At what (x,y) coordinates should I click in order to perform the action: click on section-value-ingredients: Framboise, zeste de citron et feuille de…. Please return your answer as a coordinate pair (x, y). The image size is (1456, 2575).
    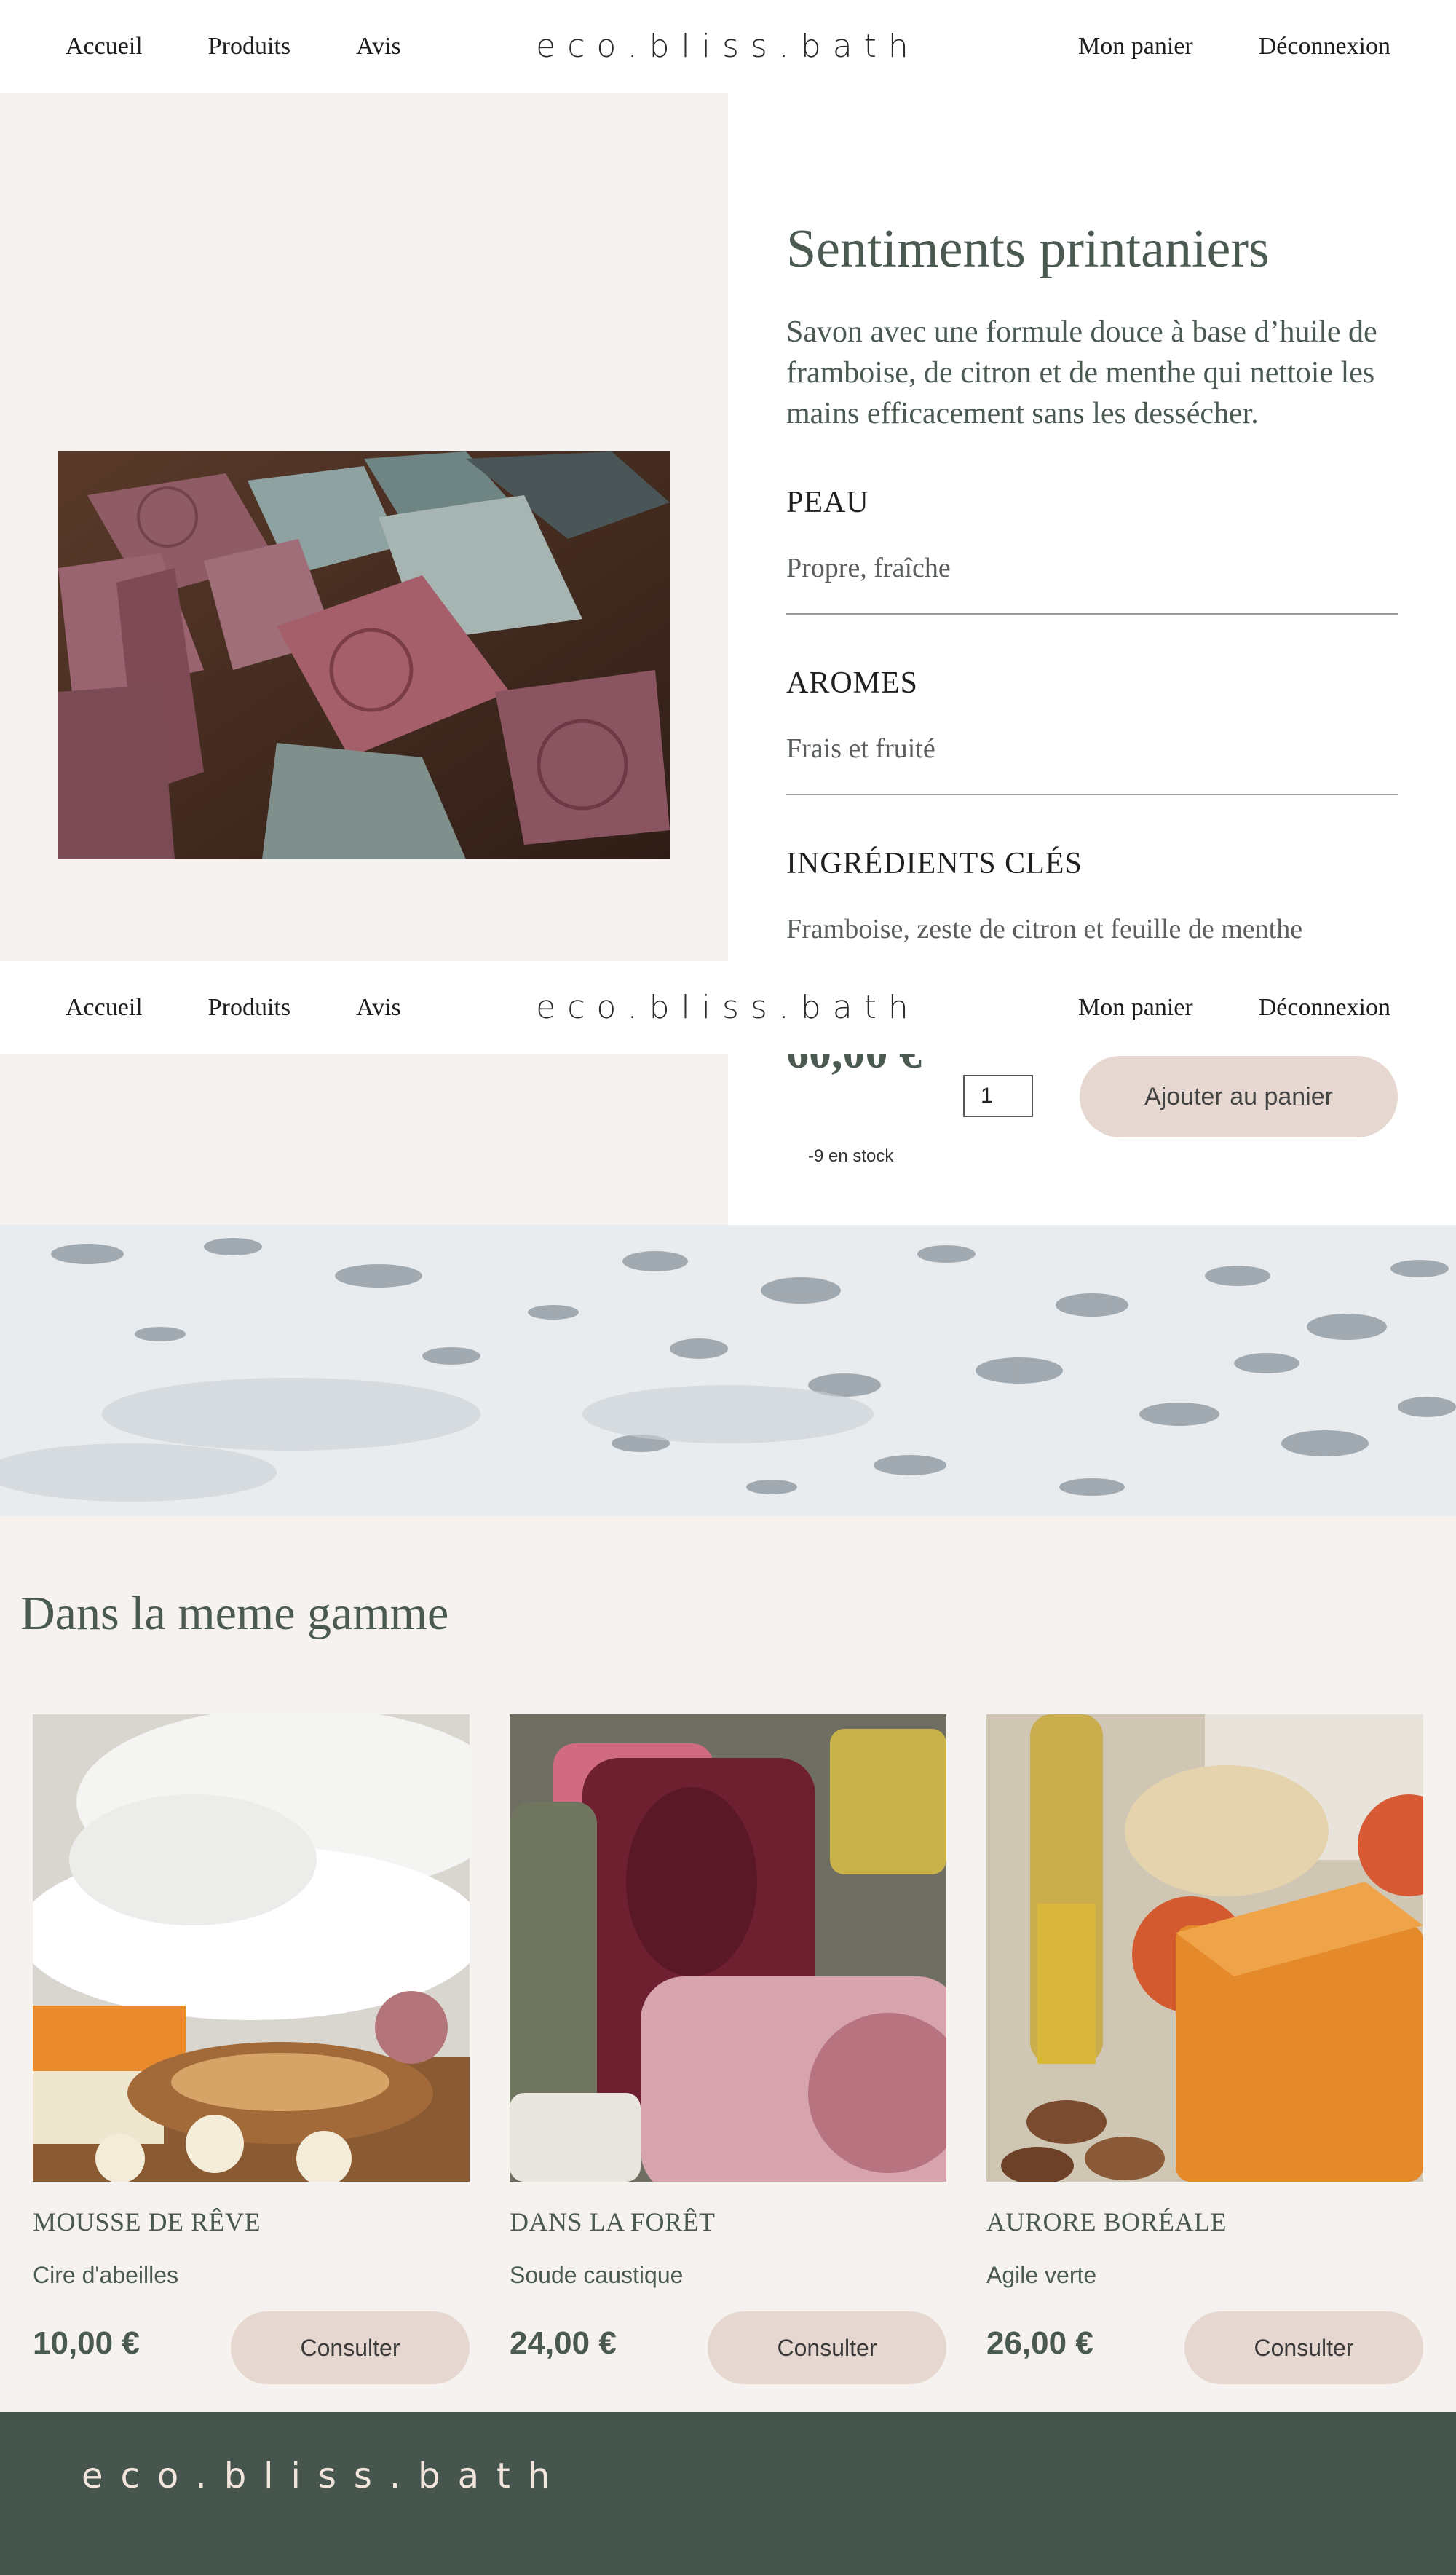
    Looking at the image, I should click on (1044, 929).